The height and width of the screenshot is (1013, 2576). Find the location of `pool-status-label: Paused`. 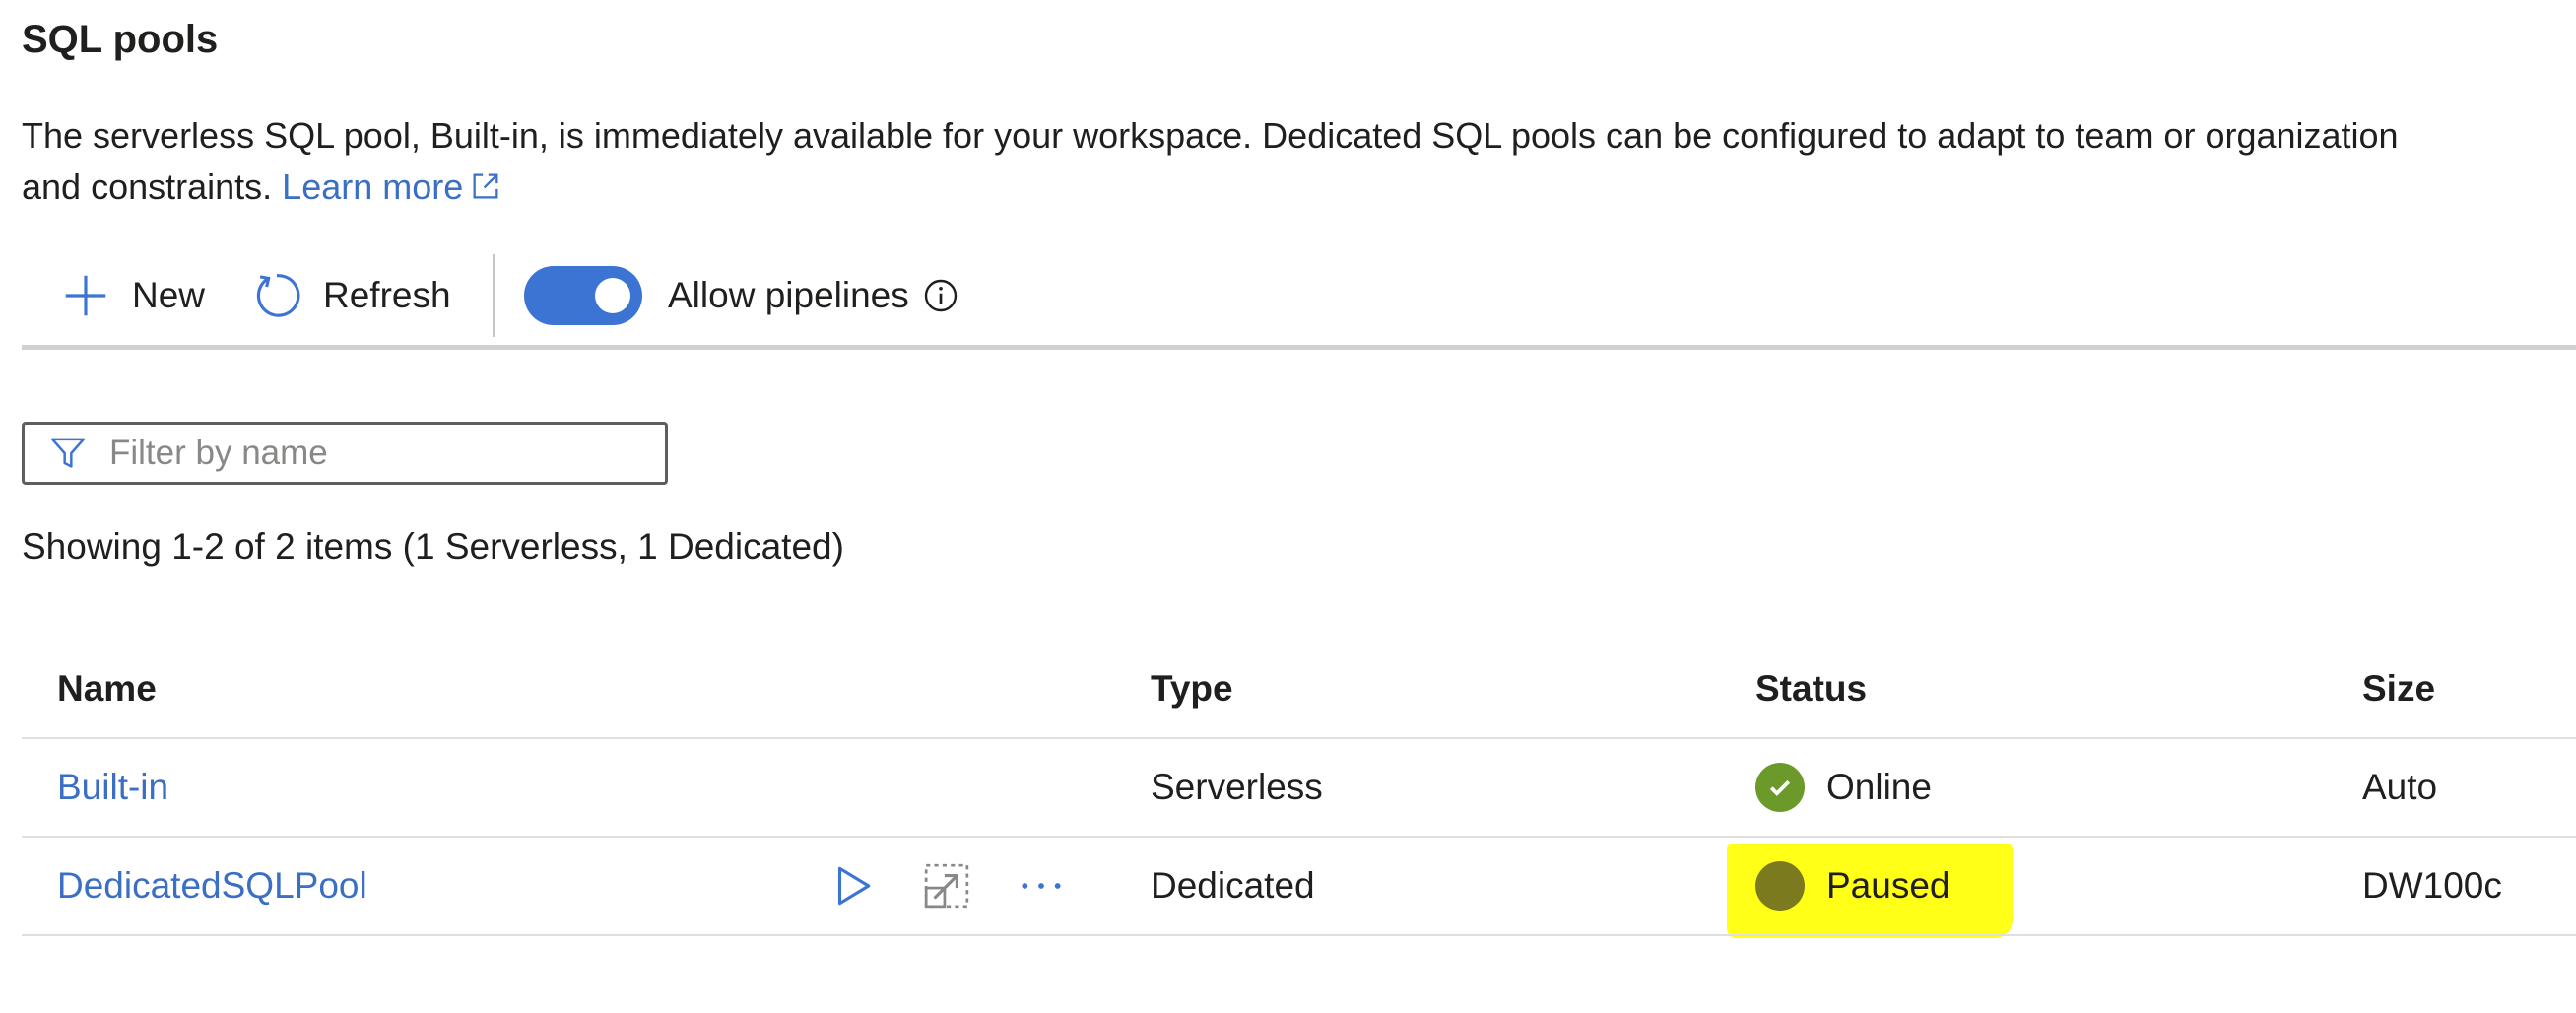

pool-status-label: Paused is located at coordinates (1888, 885).